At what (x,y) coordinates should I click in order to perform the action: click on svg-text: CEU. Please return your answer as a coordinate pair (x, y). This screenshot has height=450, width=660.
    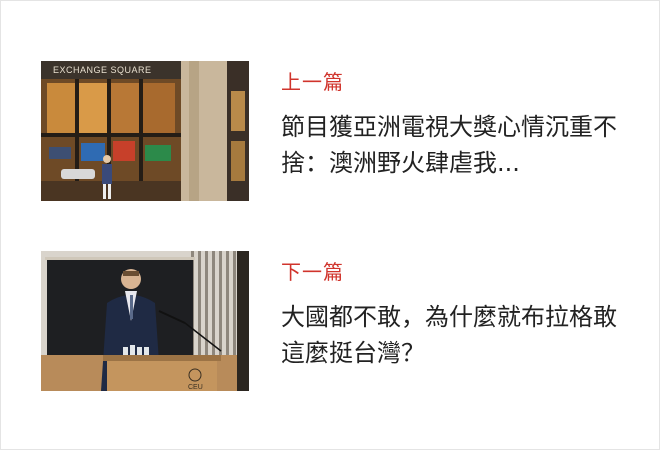
    Looking at the image, I should click on (195, 387).